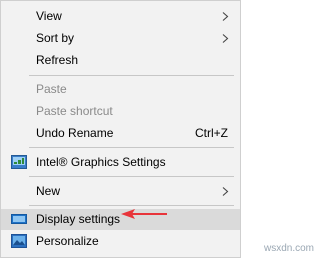 The image size is (320, 258). I want to click on menu-item-personalize-label: Personalize, so click(67, 241).